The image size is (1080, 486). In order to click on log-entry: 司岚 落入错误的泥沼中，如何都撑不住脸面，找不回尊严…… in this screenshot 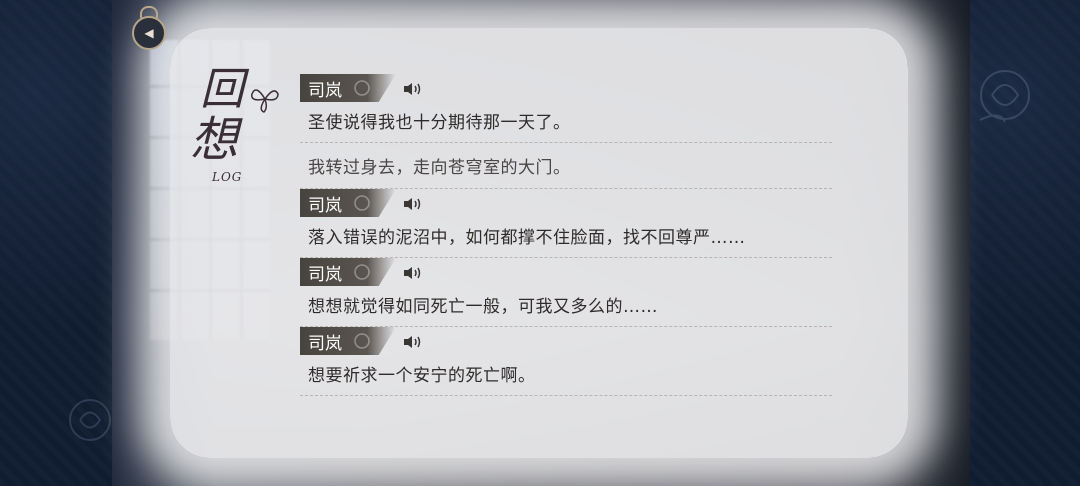, I will do `click(566, 223)`.